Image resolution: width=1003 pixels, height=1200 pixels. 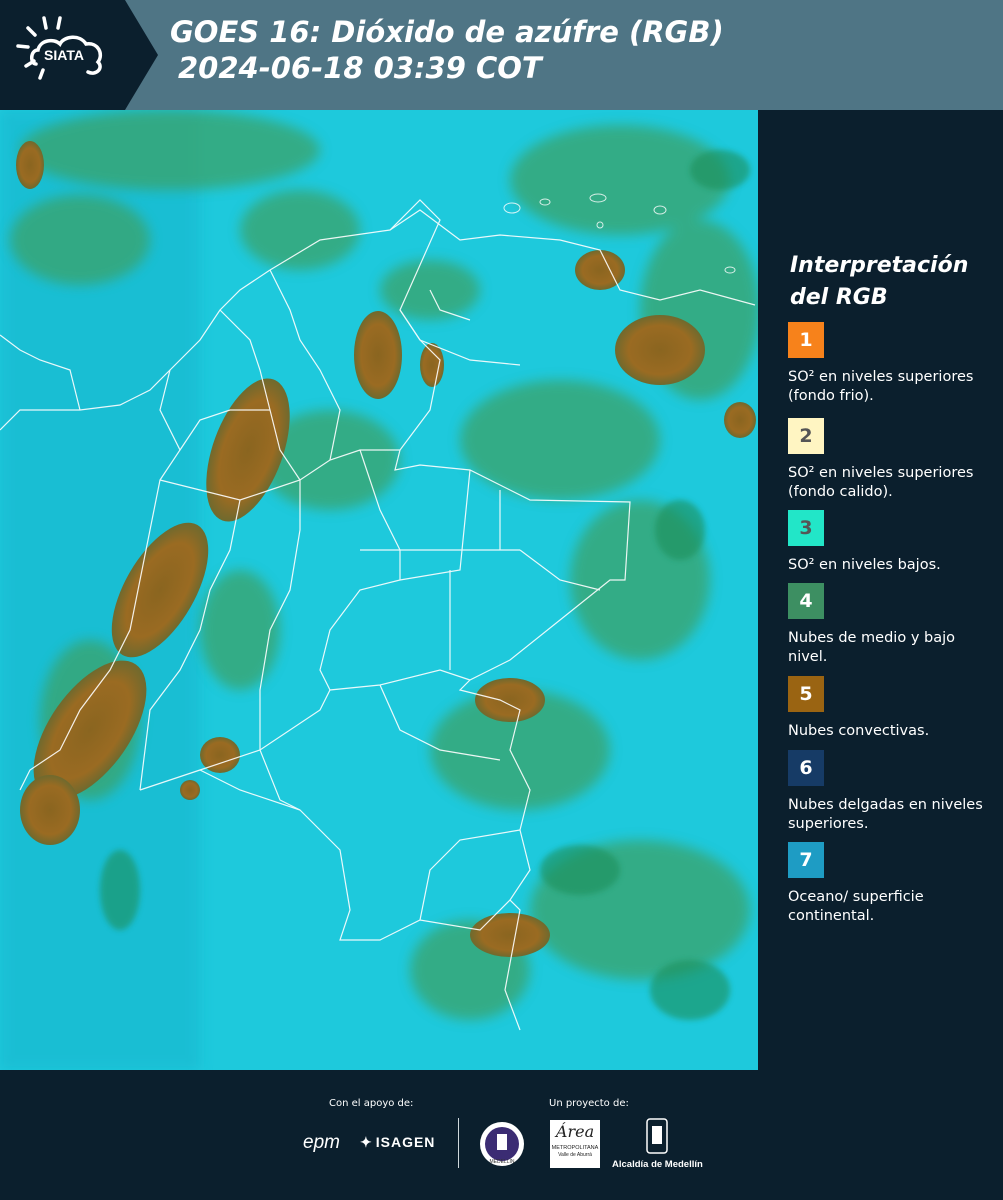 What do you see at coordinates (806, 340) in the screenshot?
I see `legend-swatch-1: 1` at bounding box center [806, 340].